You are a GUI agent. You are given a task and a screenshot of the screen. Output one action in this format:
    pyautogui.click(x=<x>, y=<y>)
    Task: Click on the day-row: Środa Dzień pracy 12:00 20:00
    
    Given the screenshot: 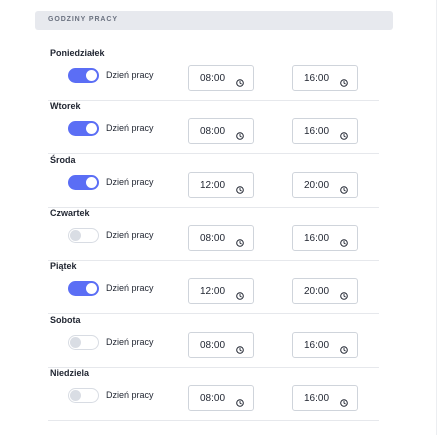 What is the action you would take?
    pyautogui.click(x=213, y=181)
    